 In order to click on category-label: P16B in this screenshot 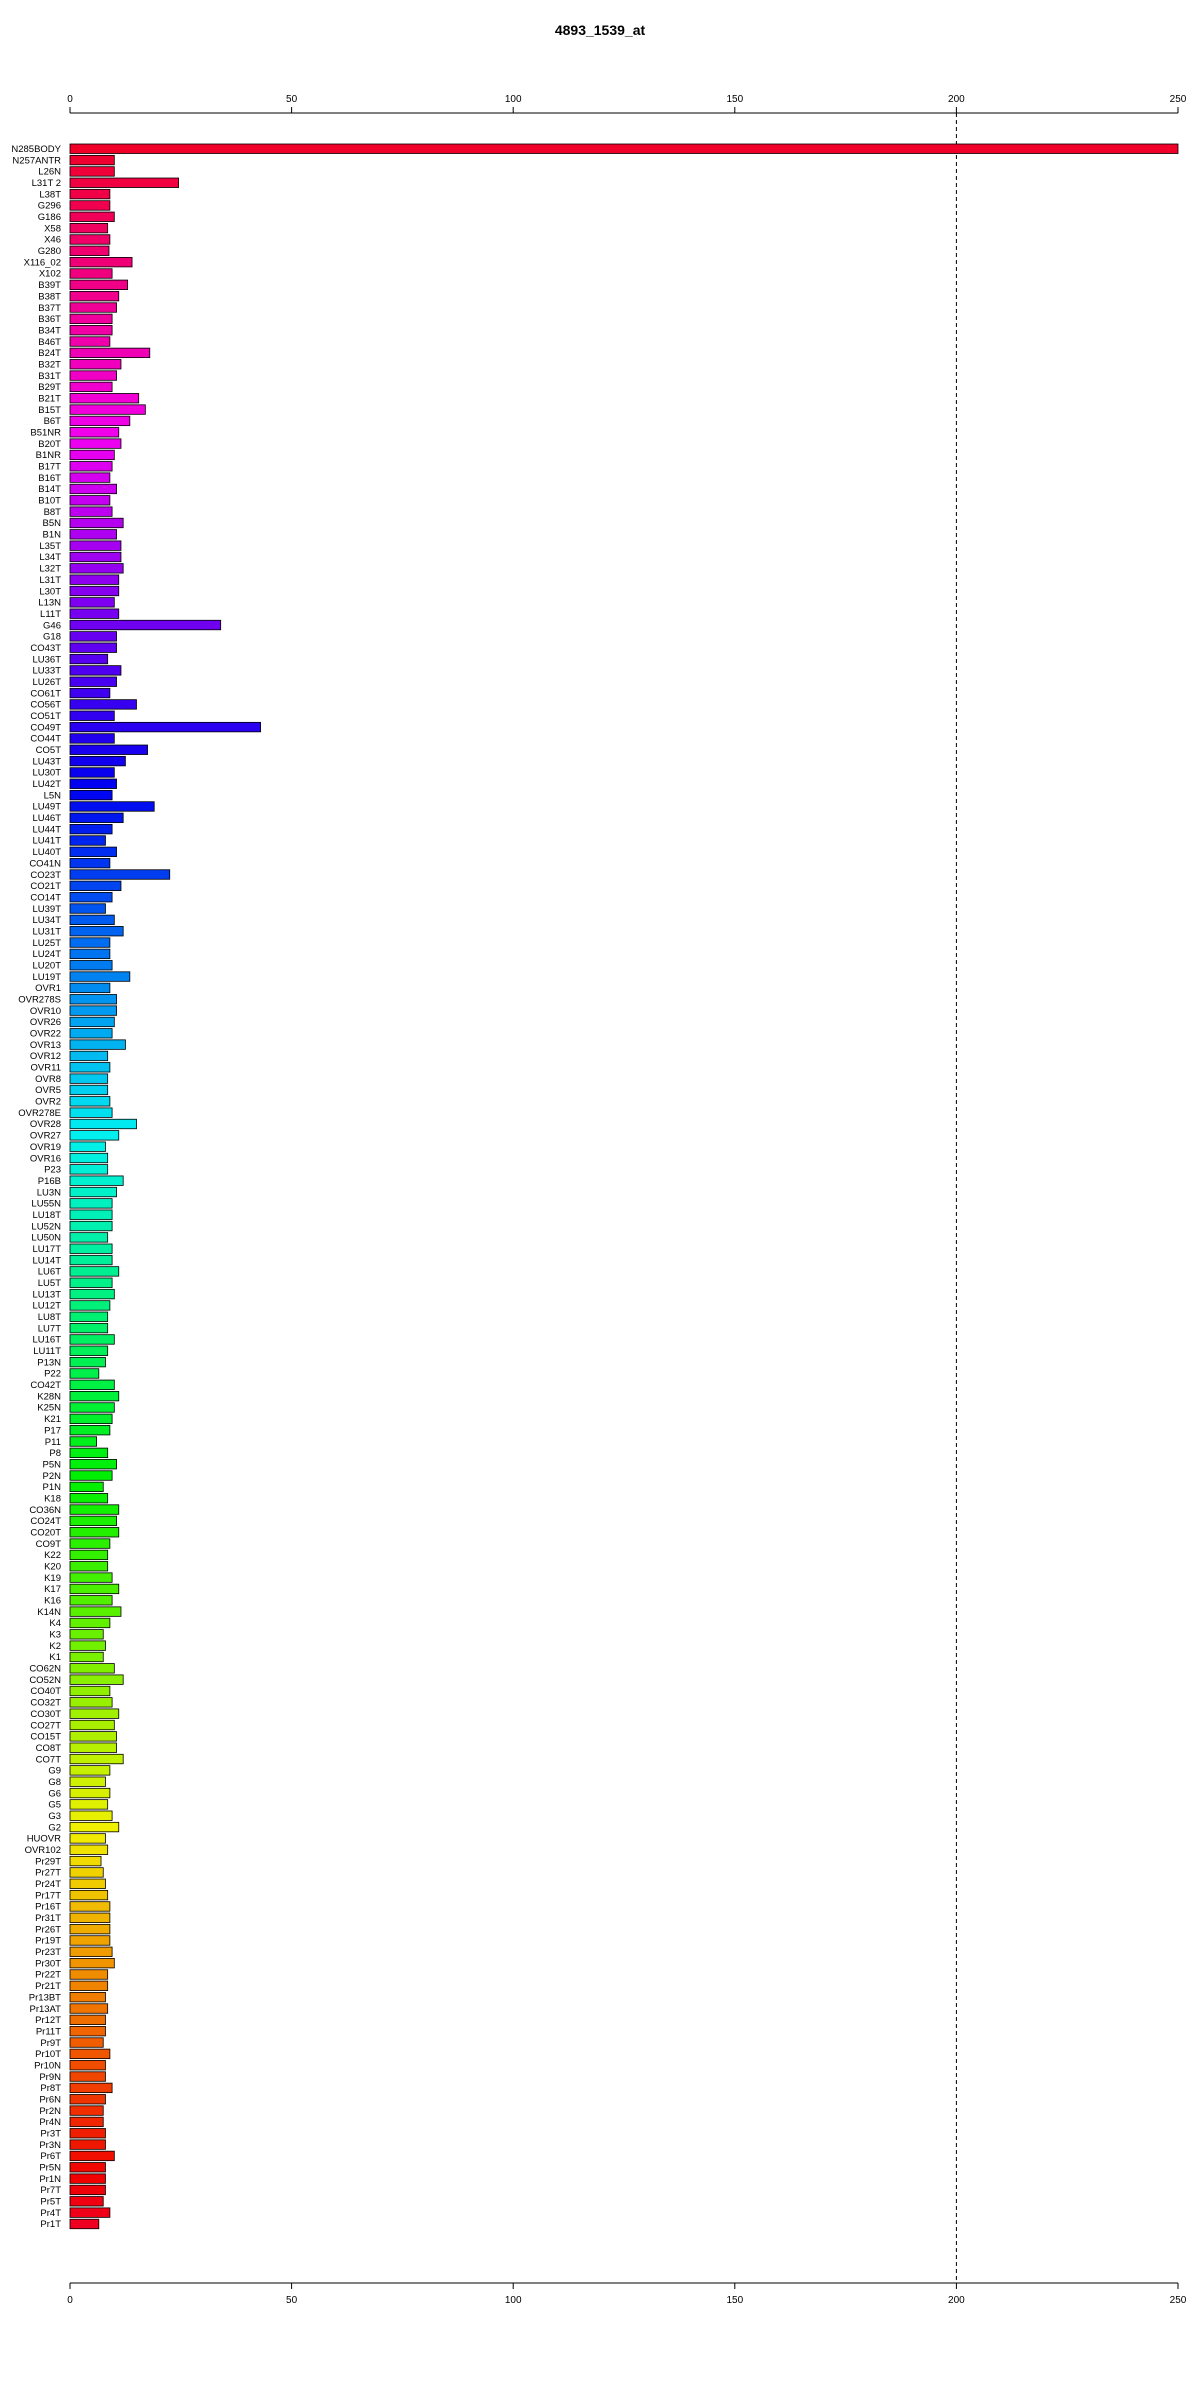, I will do `click(49, 1181)`.